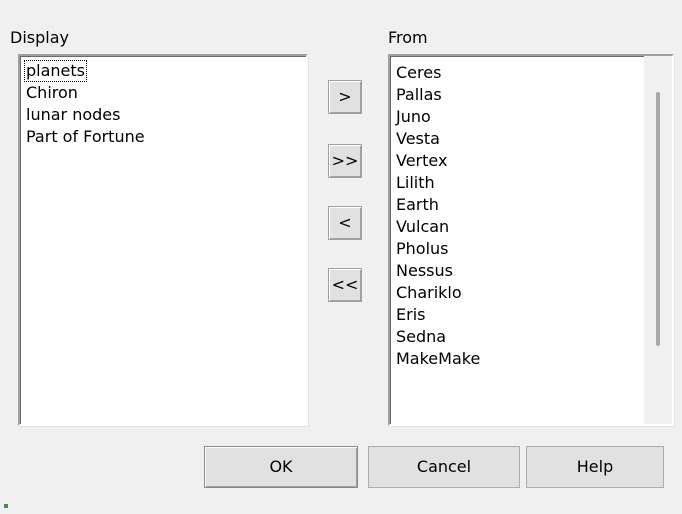 This screenshot has height=514, width=682. I want to click on remove-all-button: <<, so click(345, 285).